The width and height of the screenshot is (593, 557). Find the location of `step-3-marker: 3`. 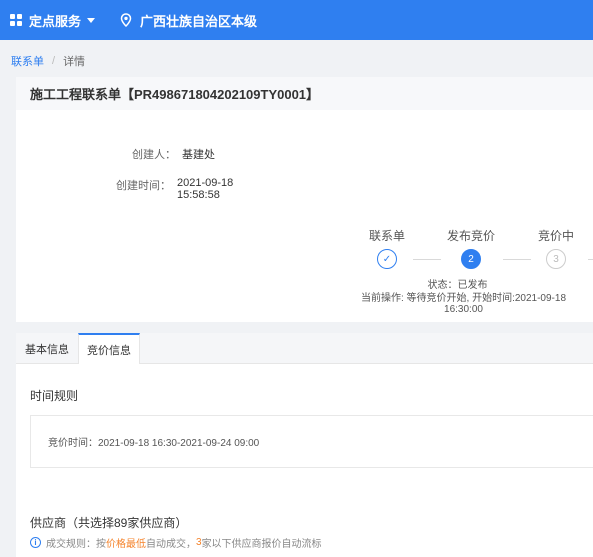

step-3-marker: 3 is located at coordinates (556, 259).